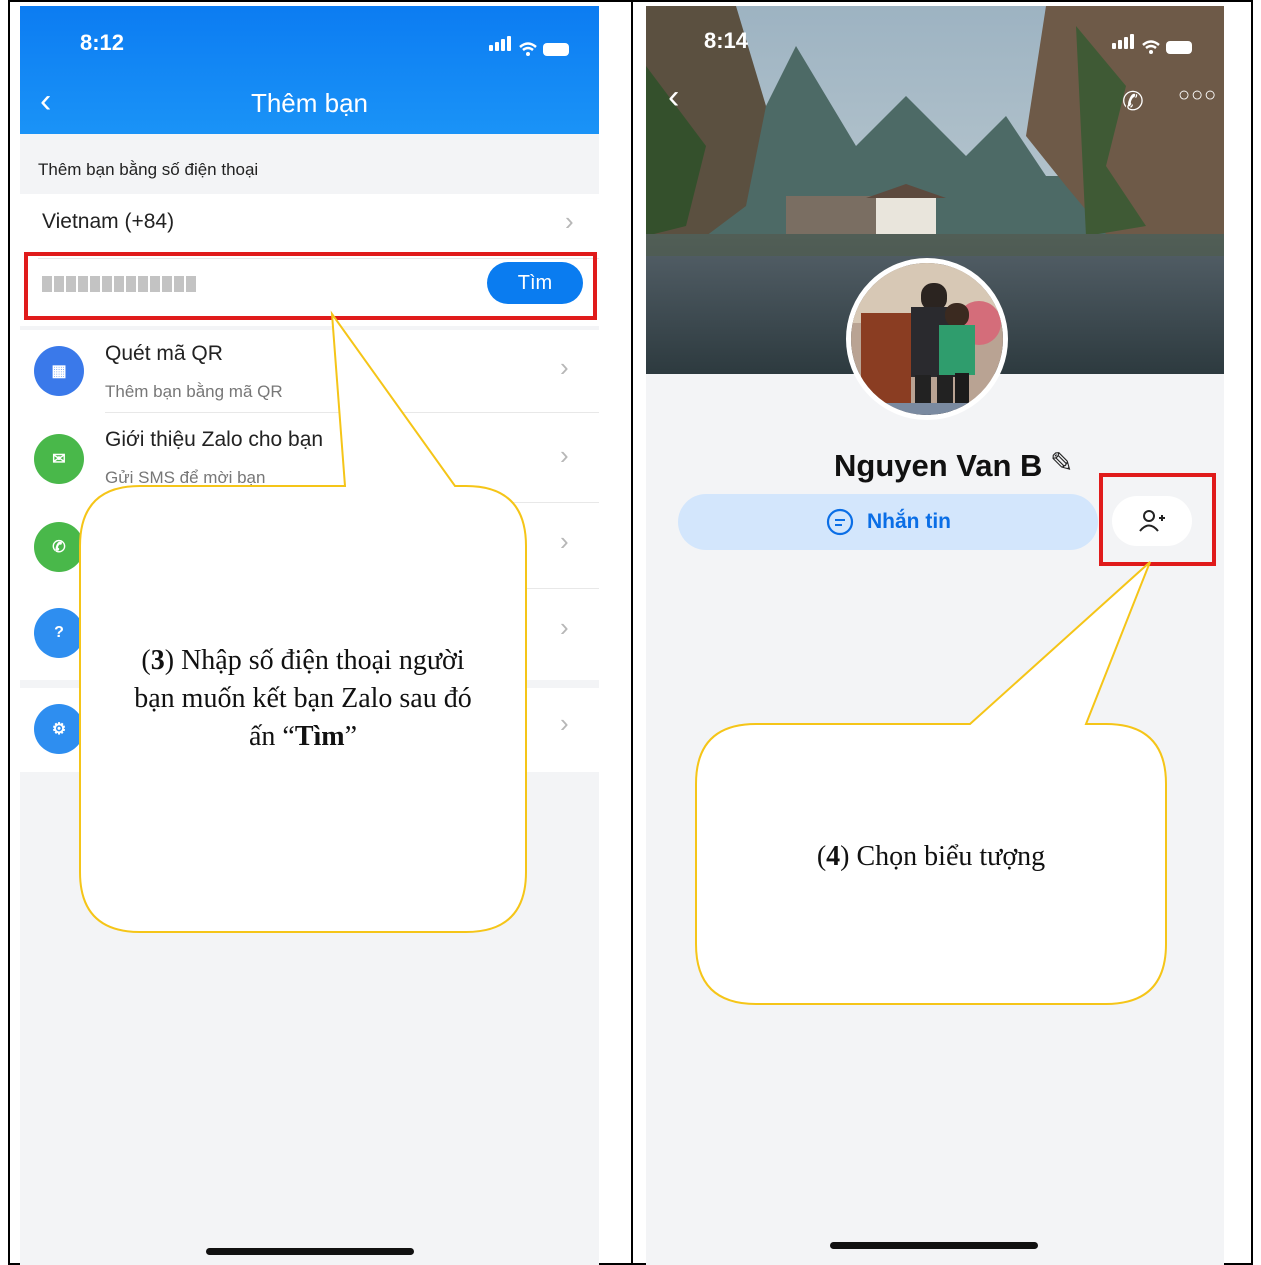 The image size is (1261, 1265). What do you see at coordinates (840, 522) in the screenshot?
I see `chat-icon` at bounding box center [840, 522].